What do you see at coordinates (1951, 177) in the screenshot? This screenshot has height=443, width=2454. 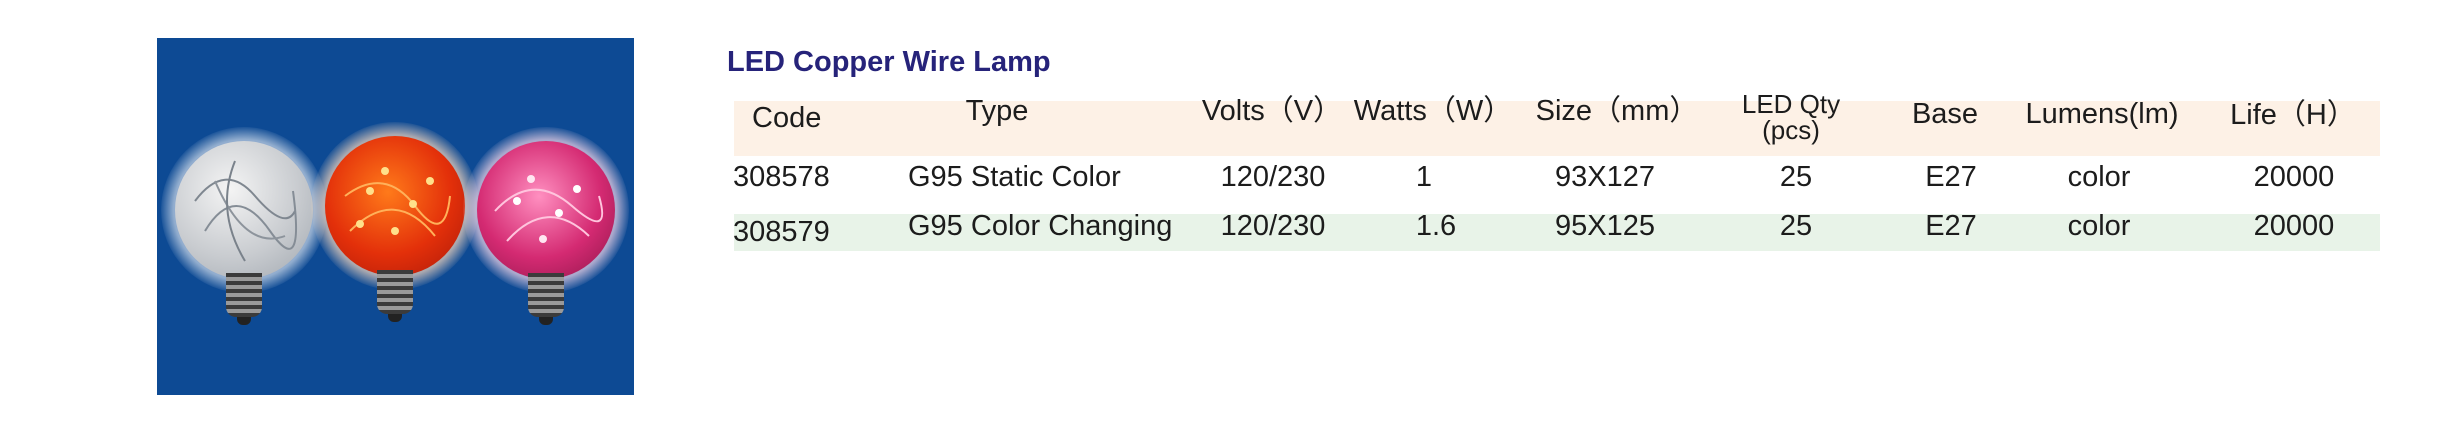 I see `row1-base: E27` at bounding box center [1951, 177].